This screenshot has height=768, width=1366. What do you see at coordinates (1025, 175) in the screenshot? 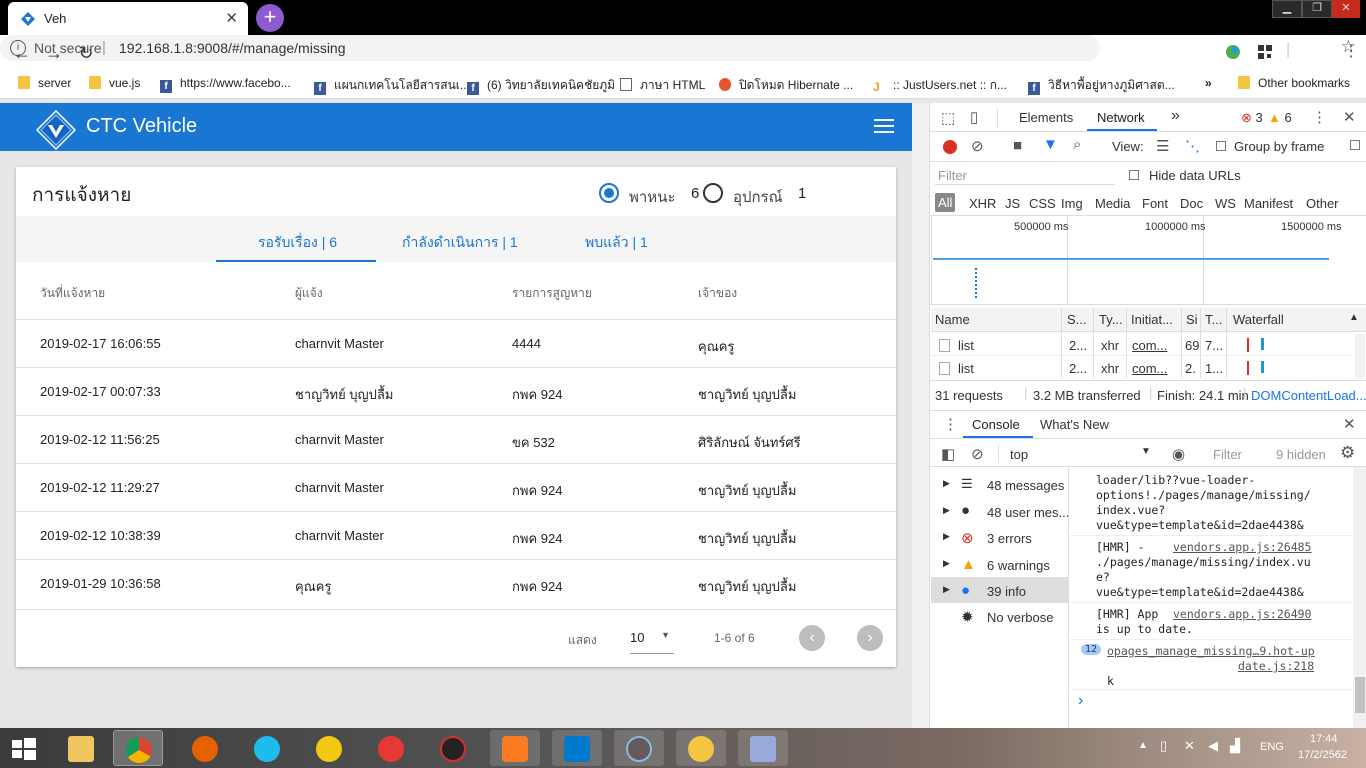
I see `network-filter-input: Filter` at bounding box center [1025, 175].